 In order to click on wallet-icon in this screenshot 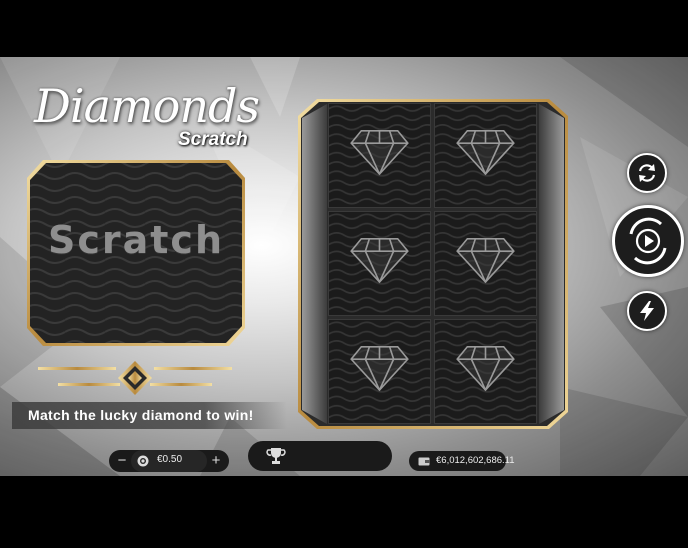, I will do `click(424, 461)`.